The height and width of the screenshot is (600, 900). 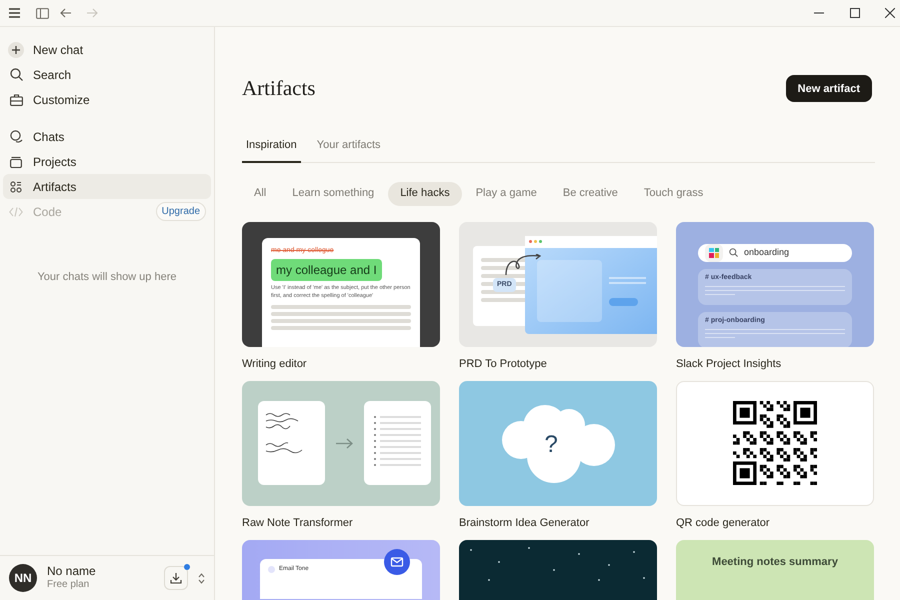 I want to click on curved-arrow-icon, so click(x=523, y=265).